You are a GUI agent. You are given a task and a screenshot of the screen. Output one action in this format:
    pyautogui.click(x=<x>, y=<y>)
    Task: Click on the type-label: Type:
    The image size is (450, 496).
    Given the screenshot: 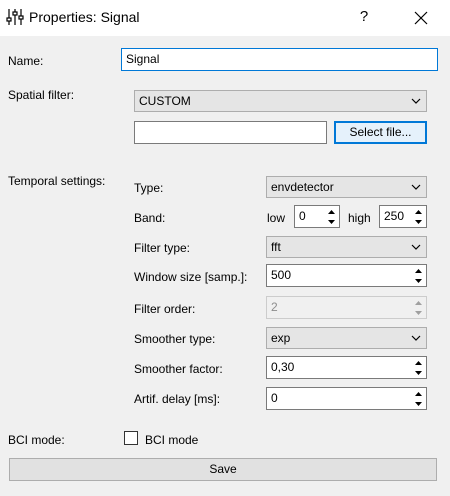 What is the action you would take?
    pyautogui.click(x=149, y=188)
    